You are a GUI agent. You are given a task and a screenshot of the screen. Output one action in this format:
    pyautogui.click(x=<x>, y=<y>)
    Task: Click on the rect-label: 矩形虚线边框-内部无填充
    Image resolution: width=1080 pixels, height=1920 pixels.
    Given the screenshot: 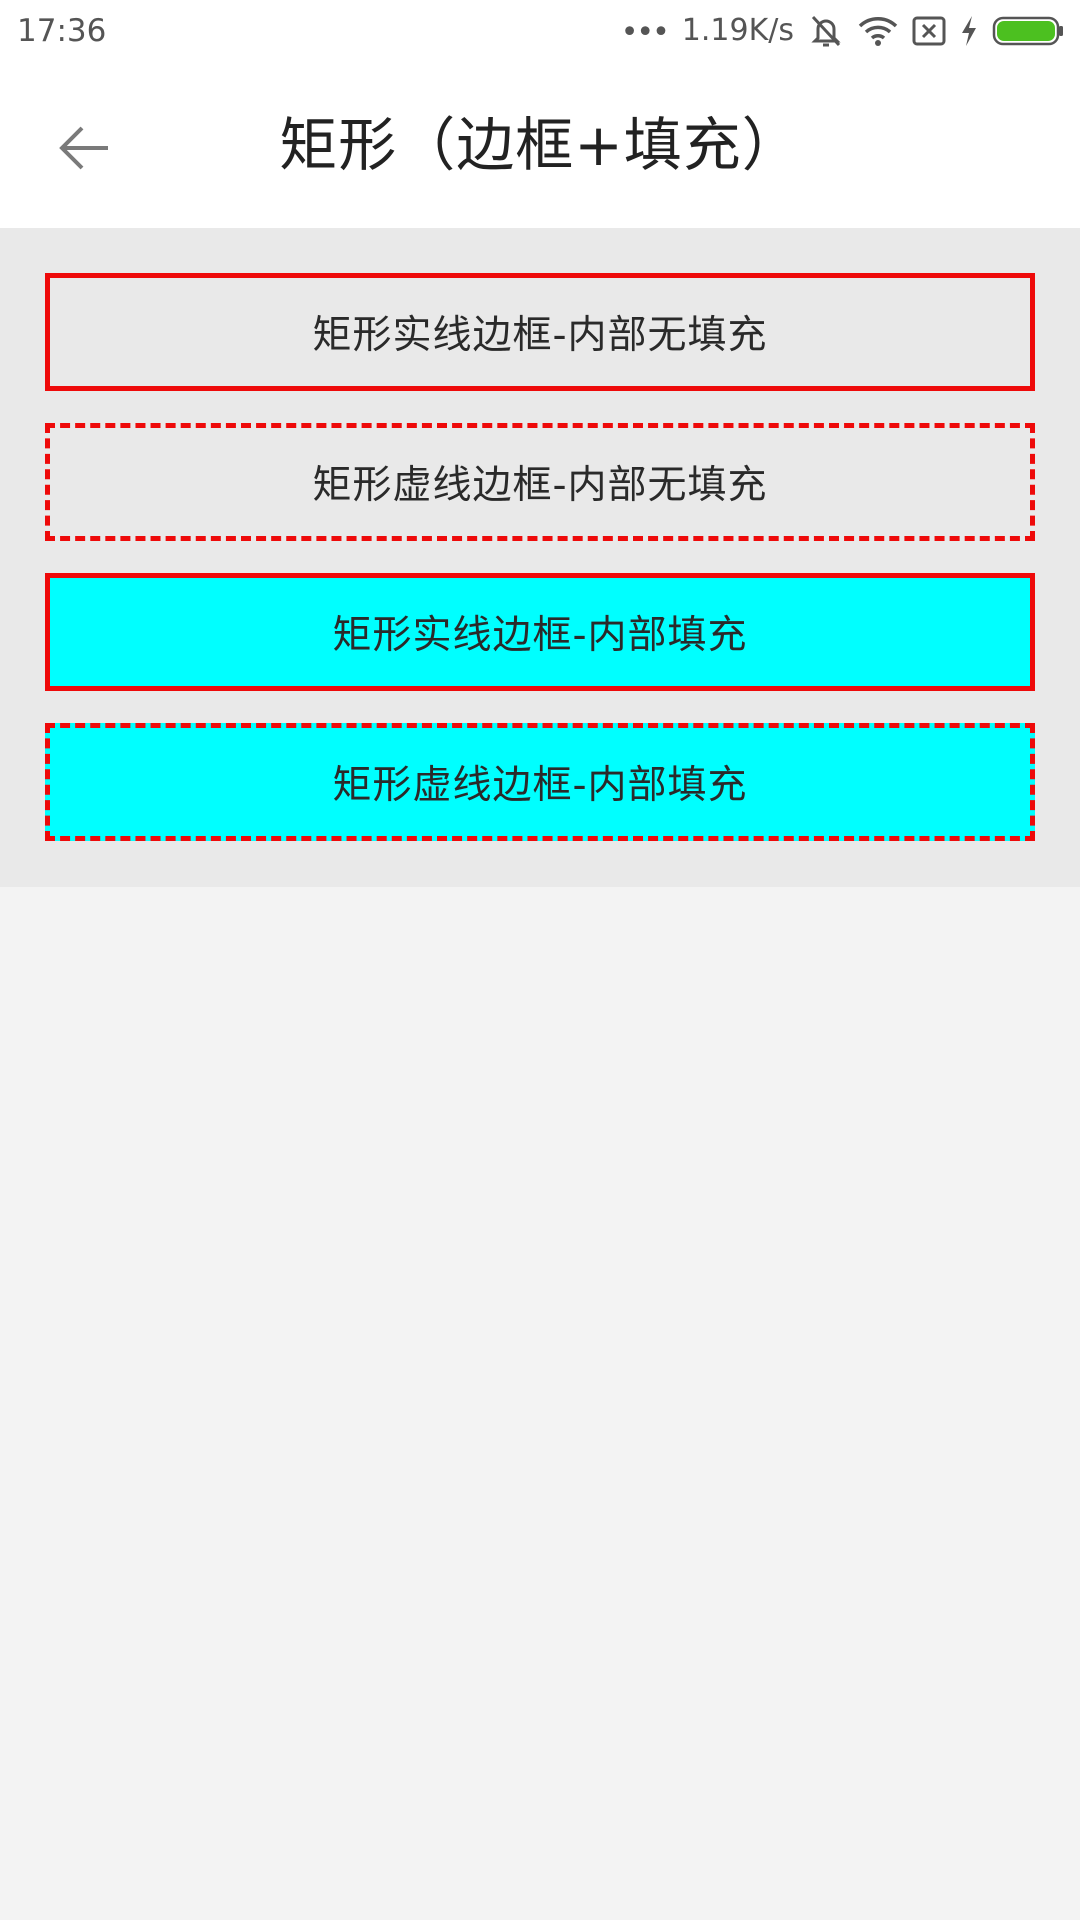 What is the action you would take?
    pyautogui.click(x=540, y=485)
    